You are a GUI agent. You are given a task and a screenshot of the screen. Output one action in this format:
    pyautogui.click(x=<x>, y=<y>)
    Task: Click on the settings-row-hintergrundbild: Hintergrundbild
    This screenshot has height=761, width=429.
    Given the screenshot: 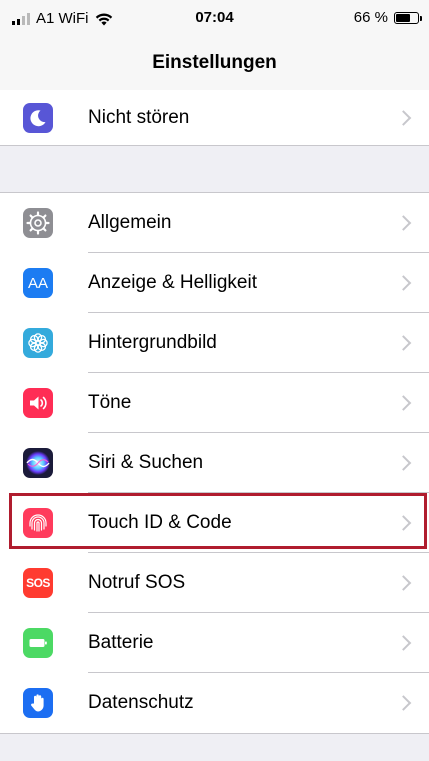 What is the action you would take?
    pyautogui.click(x=214, y=343)
    